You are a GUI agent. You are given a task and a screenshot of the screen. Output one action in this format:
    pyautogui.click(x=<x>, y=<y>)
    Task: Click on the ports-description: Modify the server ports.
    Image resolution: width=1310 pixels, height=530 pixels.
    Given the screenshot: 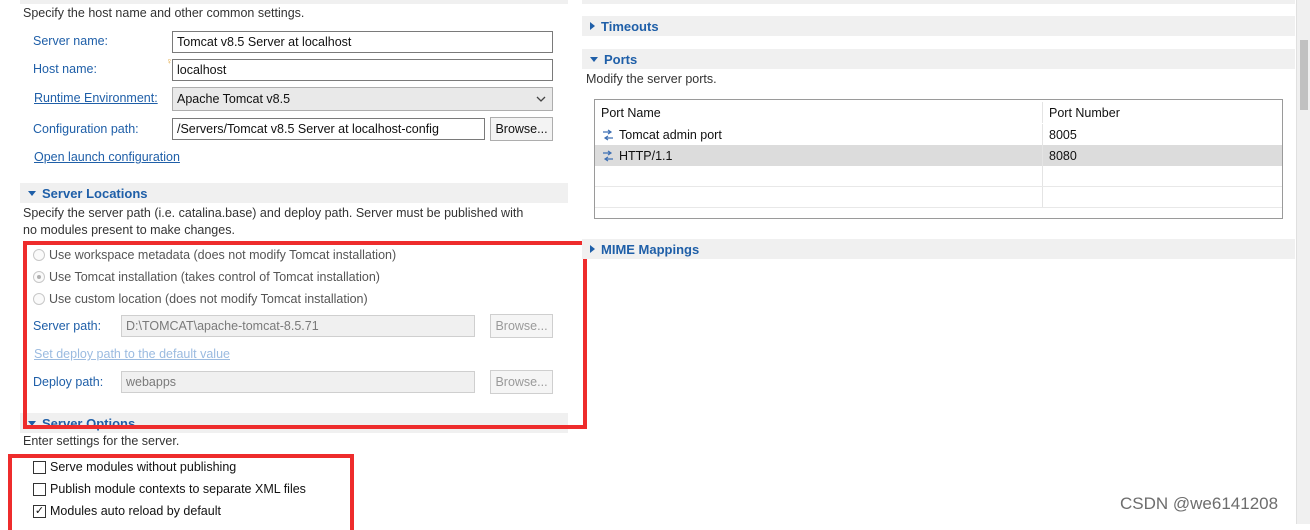 What is the action you would take?
    pyautogui.click(x=651, y=79)
    